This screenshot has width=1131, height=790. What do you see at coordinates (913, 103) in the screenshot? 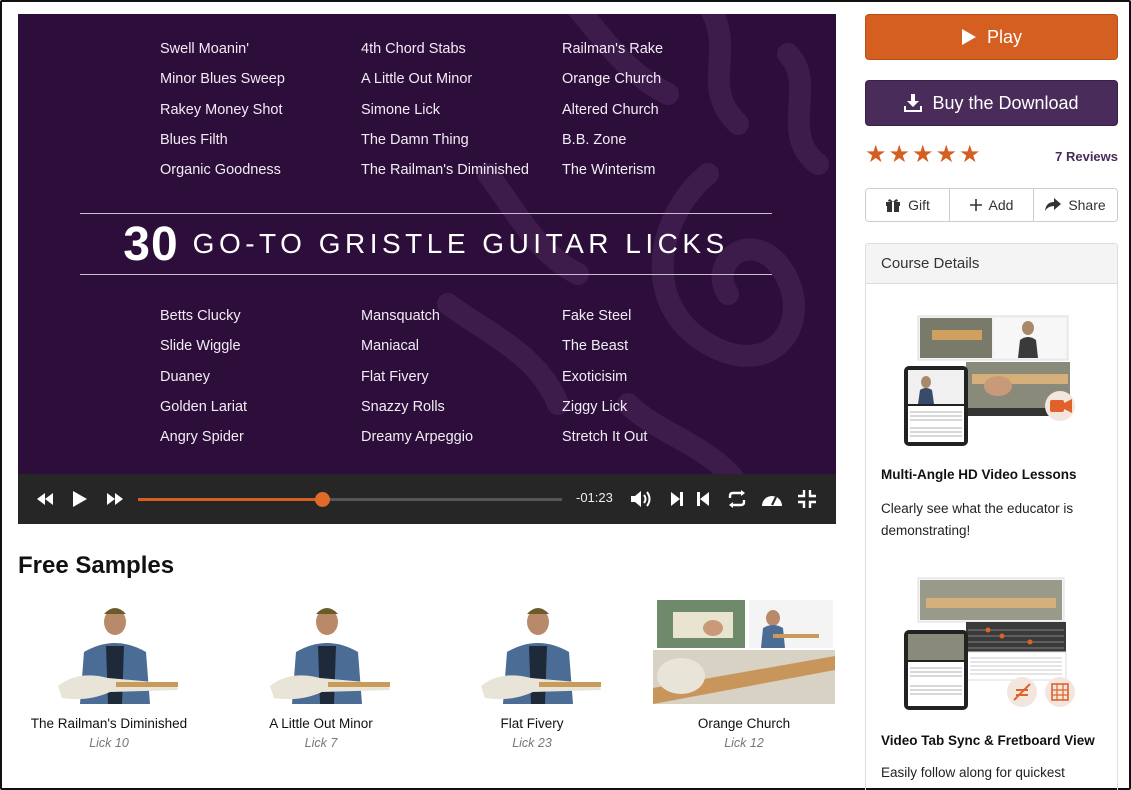
I see `download-icon` at bounding box center [913, 103].